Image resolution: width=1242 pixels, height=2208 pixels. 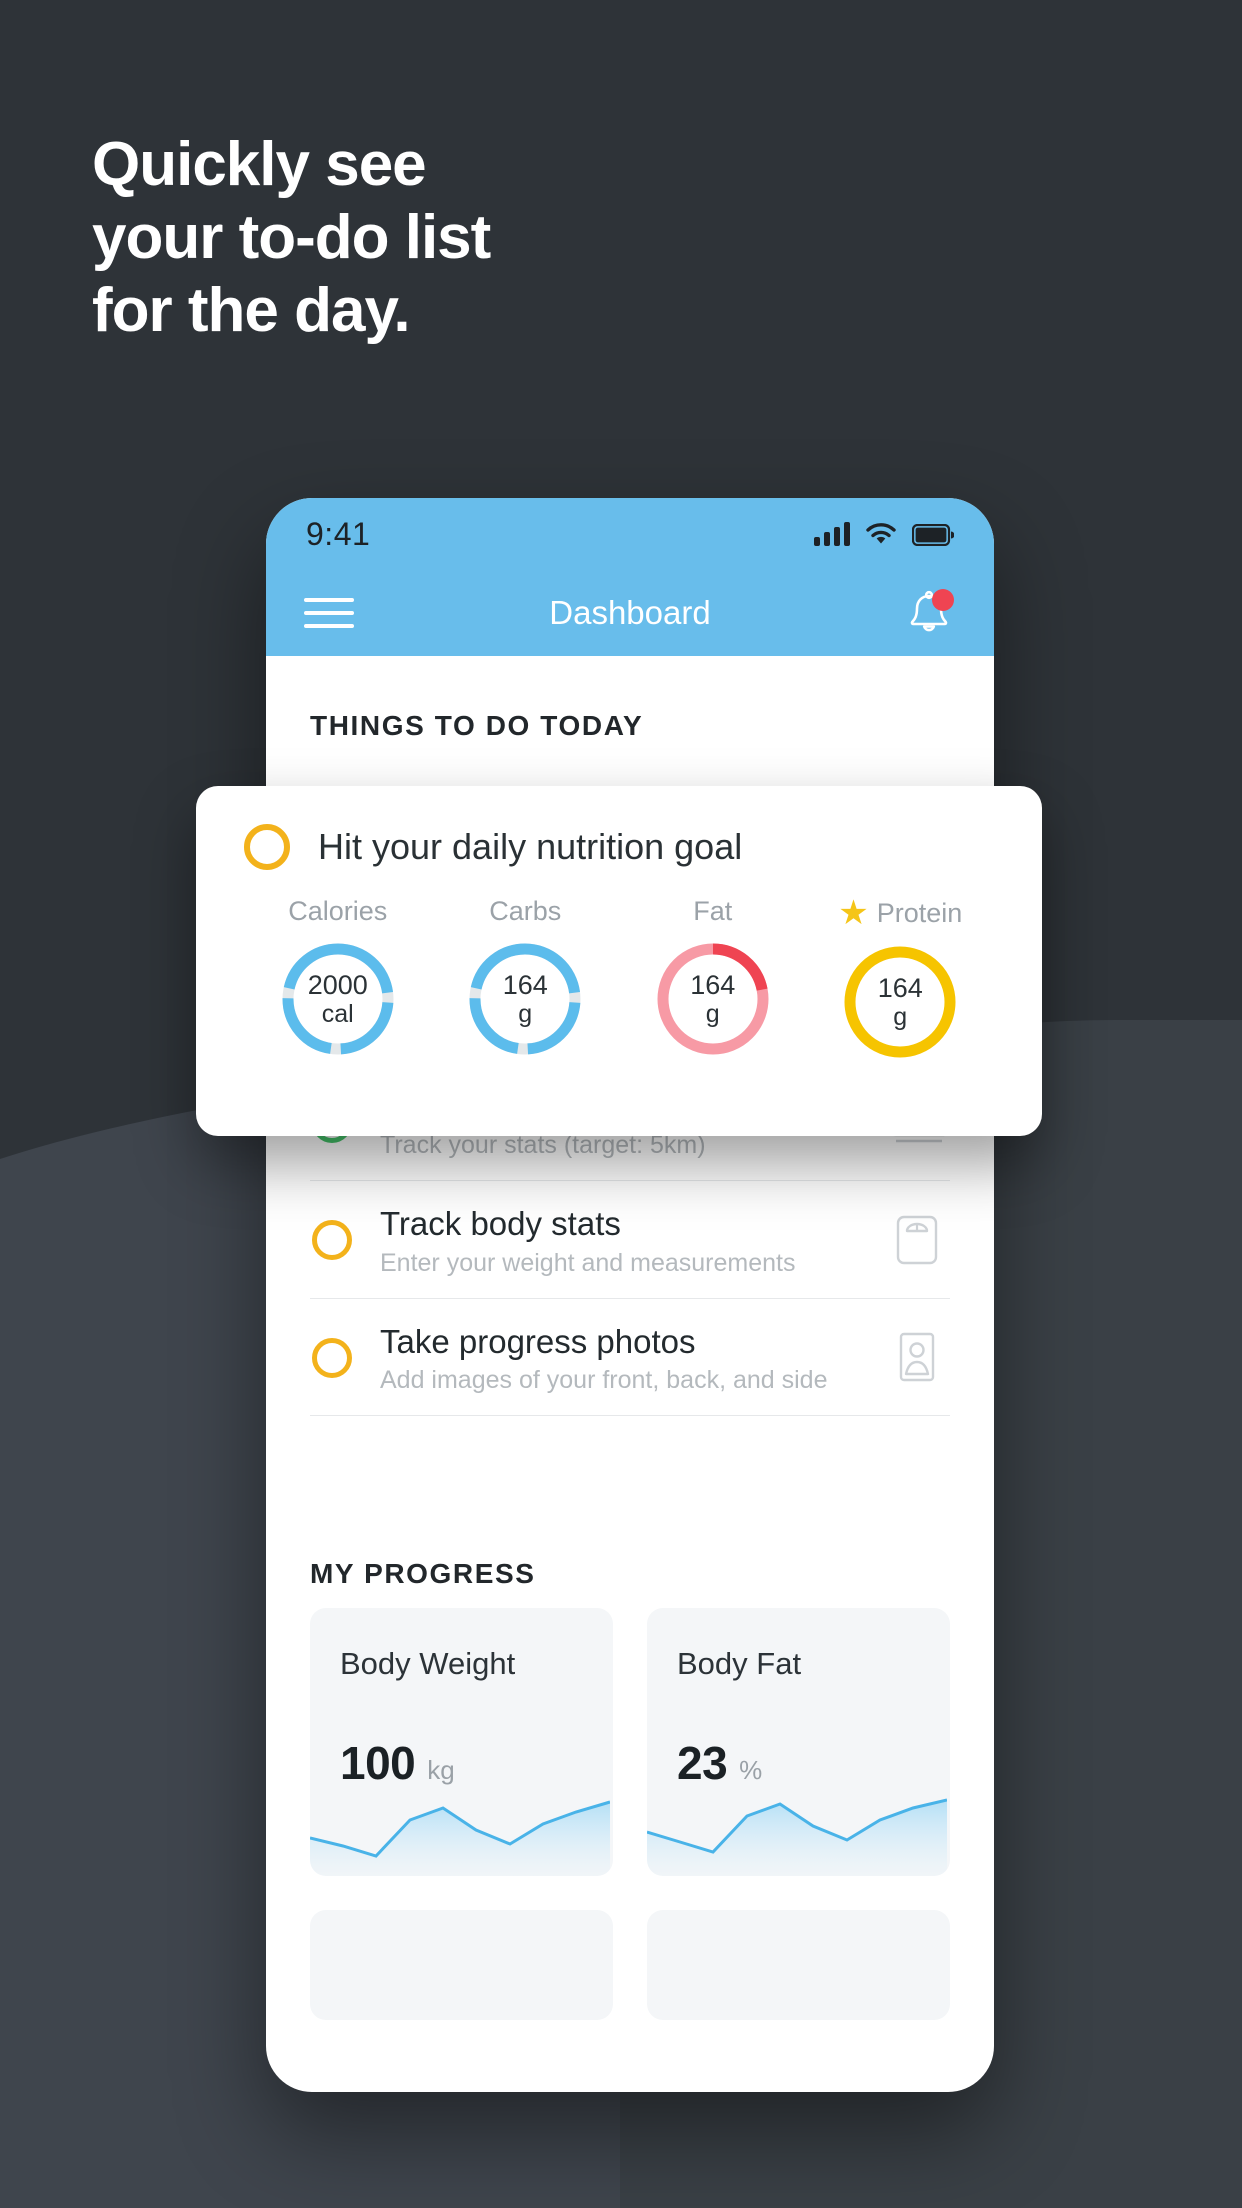 What do you see at coordinates (329, 613) in the screenshot?
I see `hamburger-menu-icon` at bounding box center [329, 613].